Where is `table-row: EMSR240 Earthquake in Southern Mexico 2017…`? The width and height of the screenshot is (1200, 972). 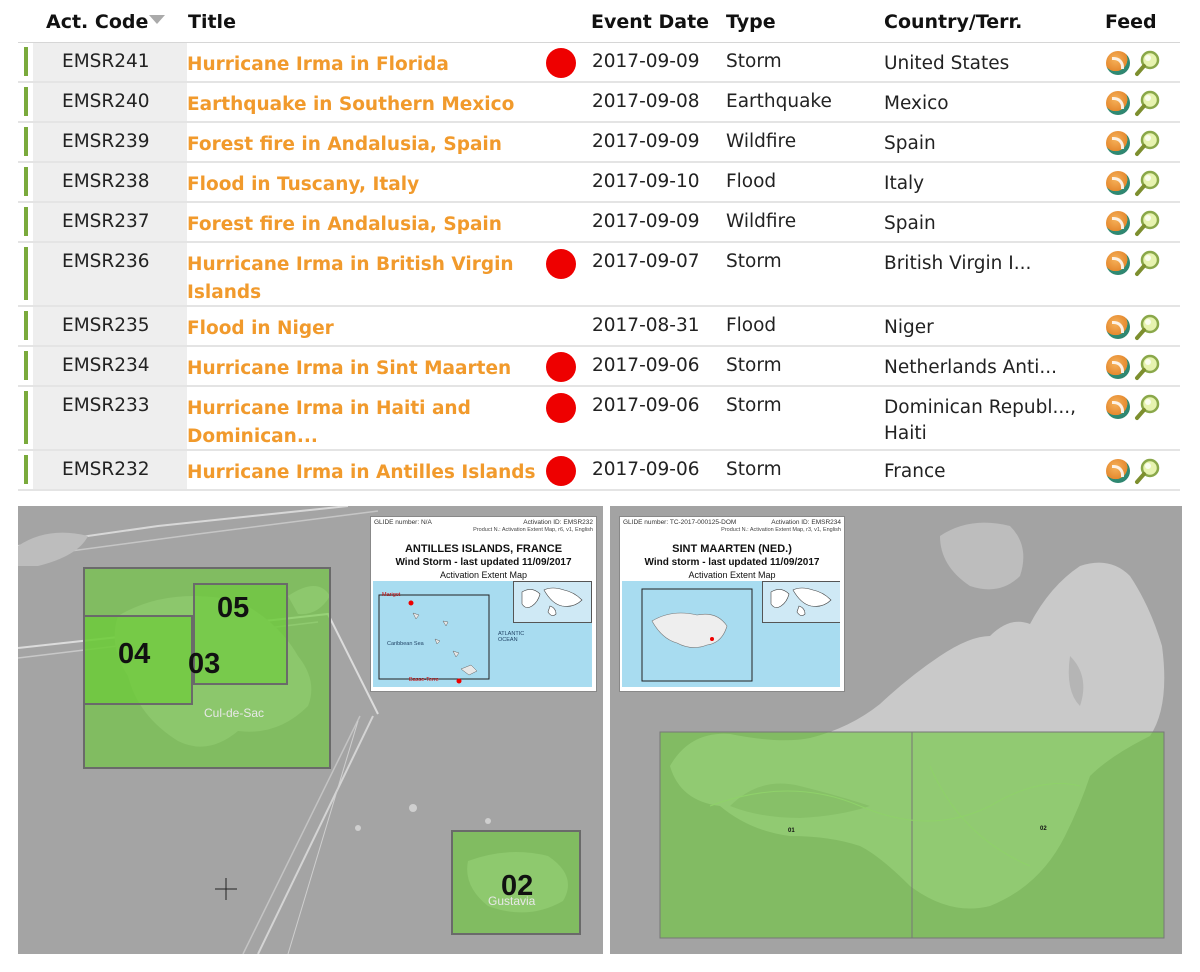
table-row: EMSR240 Earthquake in Southern Mexico 2017… is located at coordinates (599, 103).